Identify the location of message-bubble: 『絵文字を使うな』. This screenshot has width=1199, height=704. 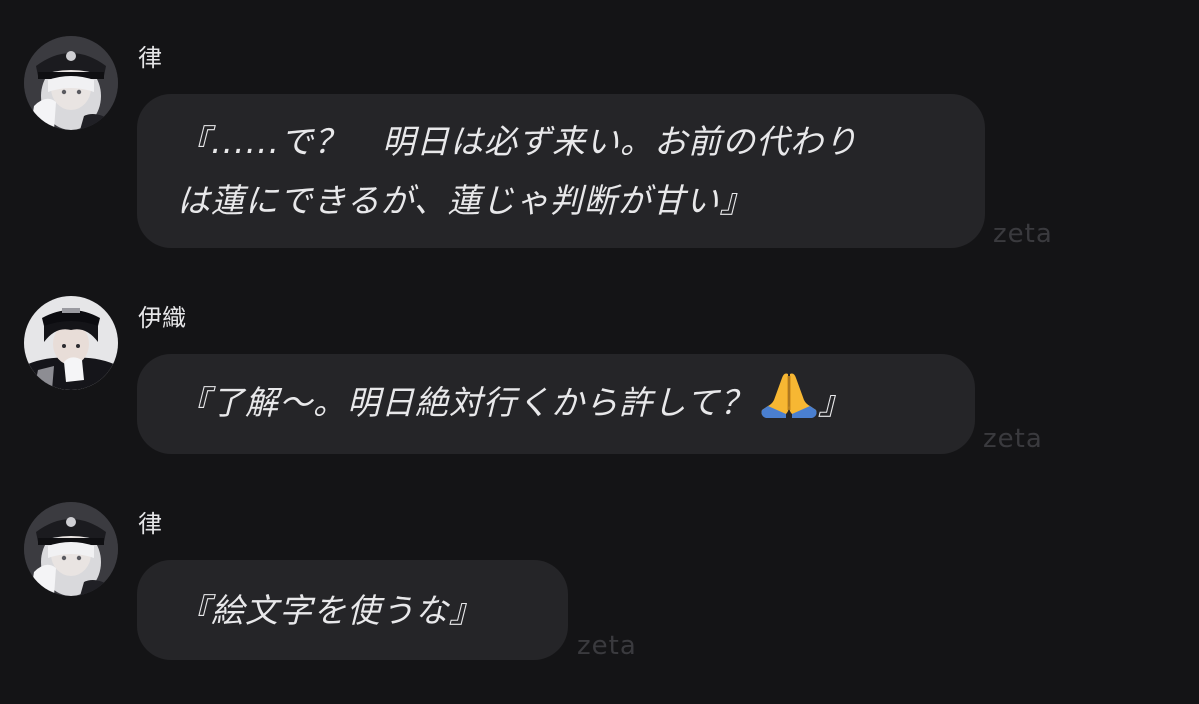
(352, 610).